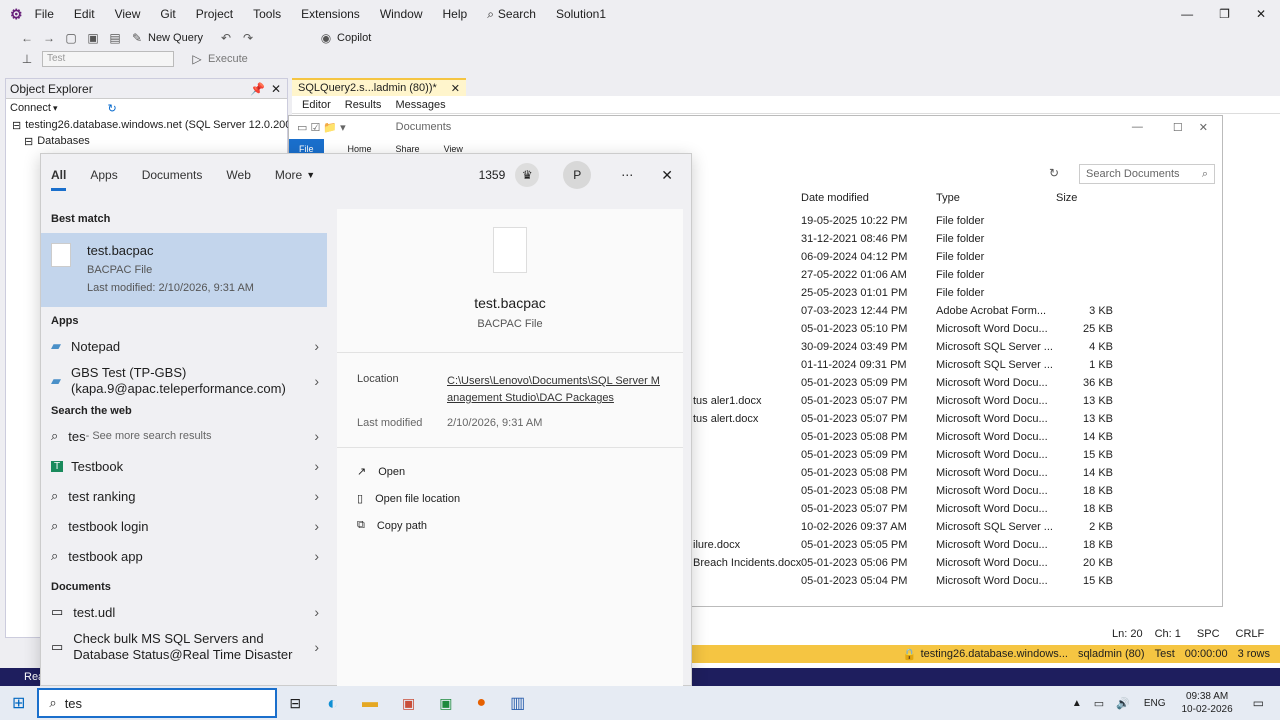 This screenshot has height=720, width=1280. Describe the element at coordinates (71, 38) in the screenshot. I see `new-file-icon: ▢` at that location.